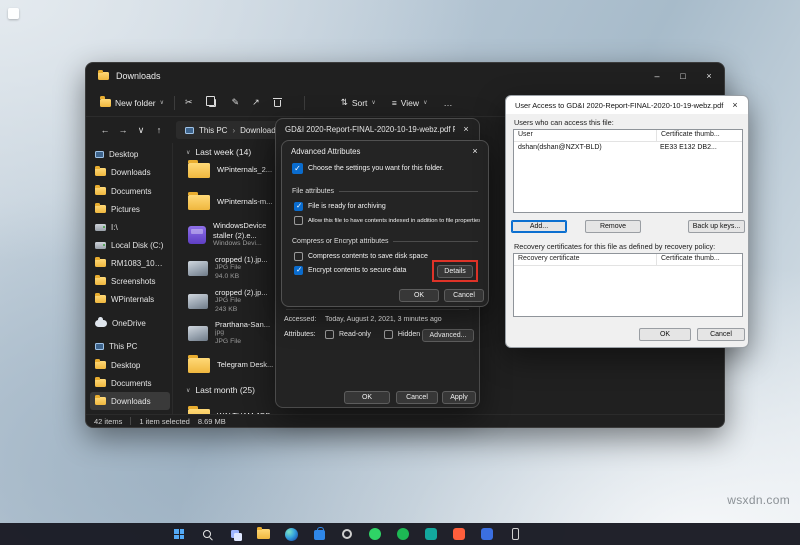 The image size is (800, 545). What do you see at coordinates (132, 102) in the screenshot?
I see `new-folder-button: New folder ∨` at bounding box center [132, 102].